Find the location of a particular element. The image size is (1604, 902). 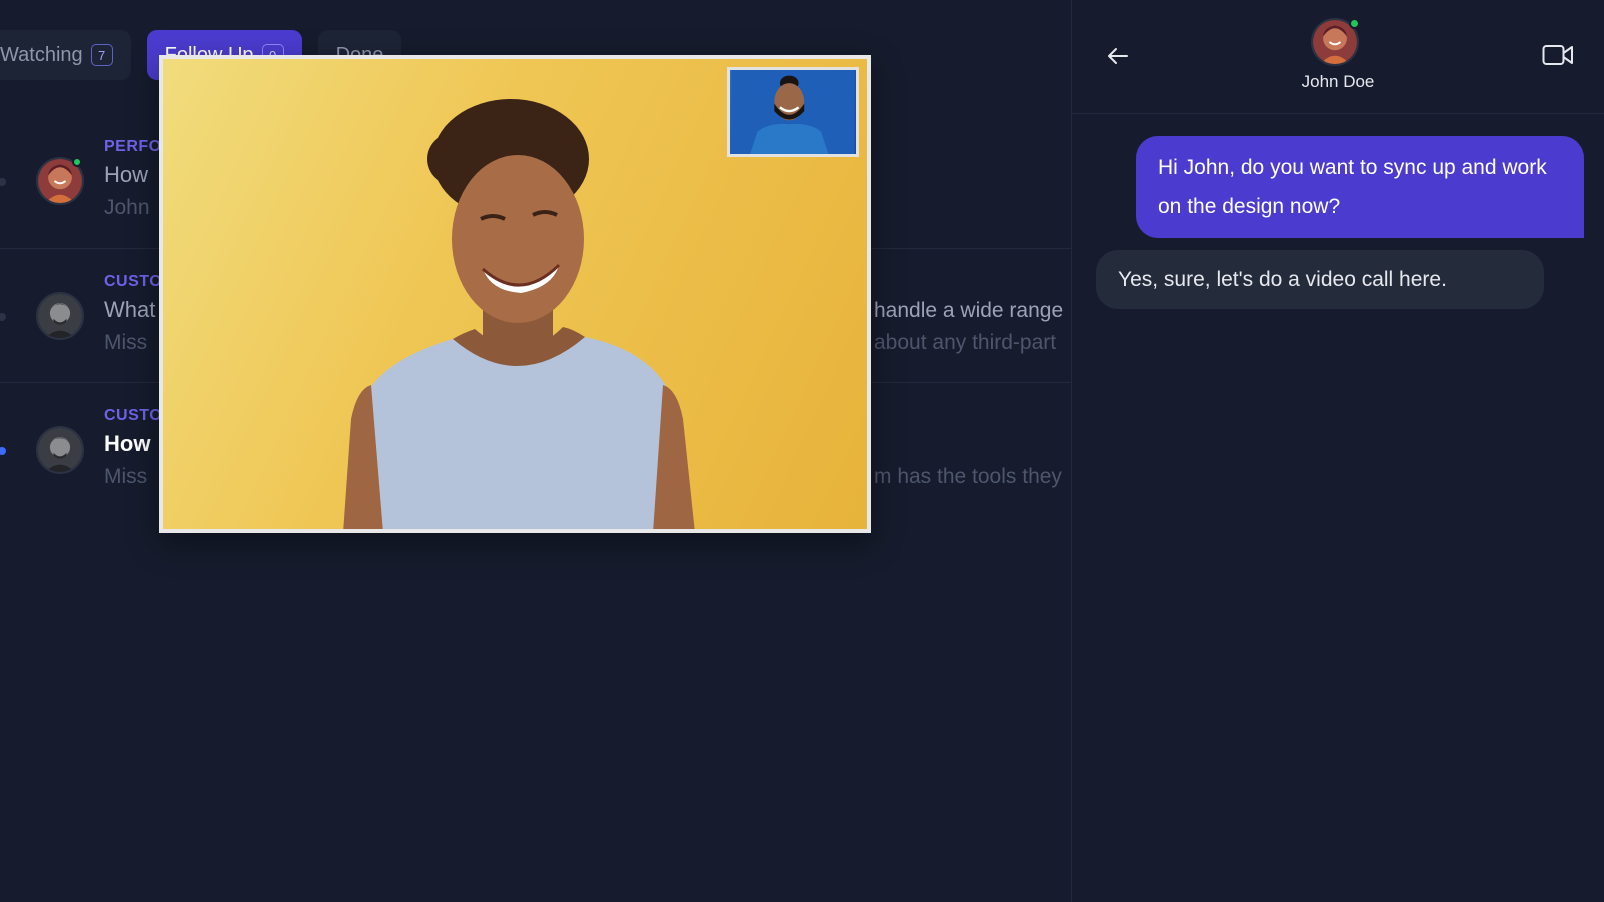

local-participant-video is located at coordinates (793, 112).